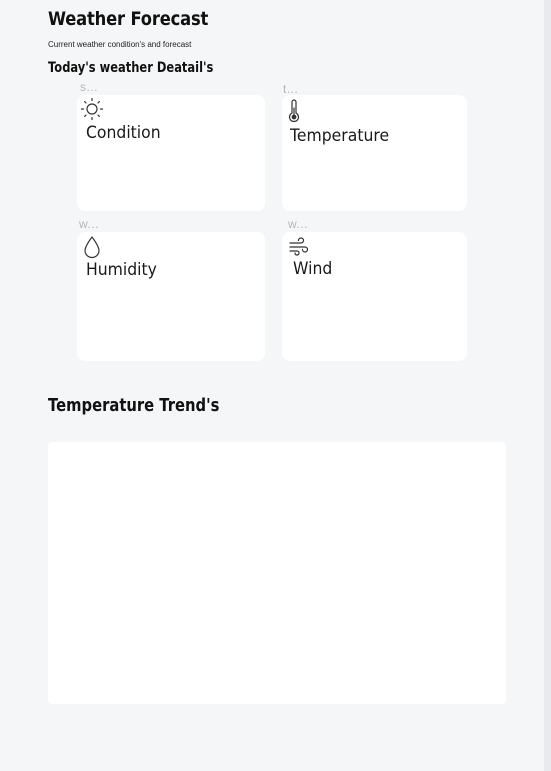 The height and width of the screenshot is (771, 551). I want to click on trend-section-title: Temperature Trend's, so click(134, 405).